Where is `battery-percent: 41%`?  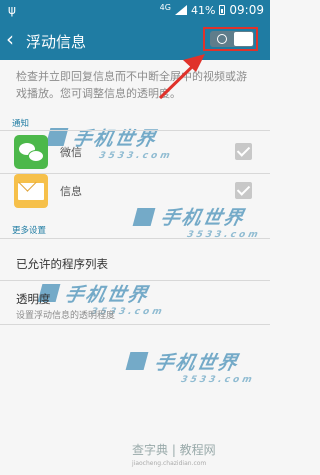 battery-percent: 41% is located at coordinates (203, 10).